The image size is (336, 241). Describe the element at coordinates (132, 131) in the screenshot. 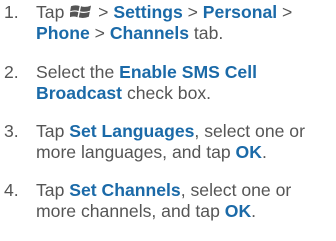

I see `set-languages-term: Set Languages` at that location.